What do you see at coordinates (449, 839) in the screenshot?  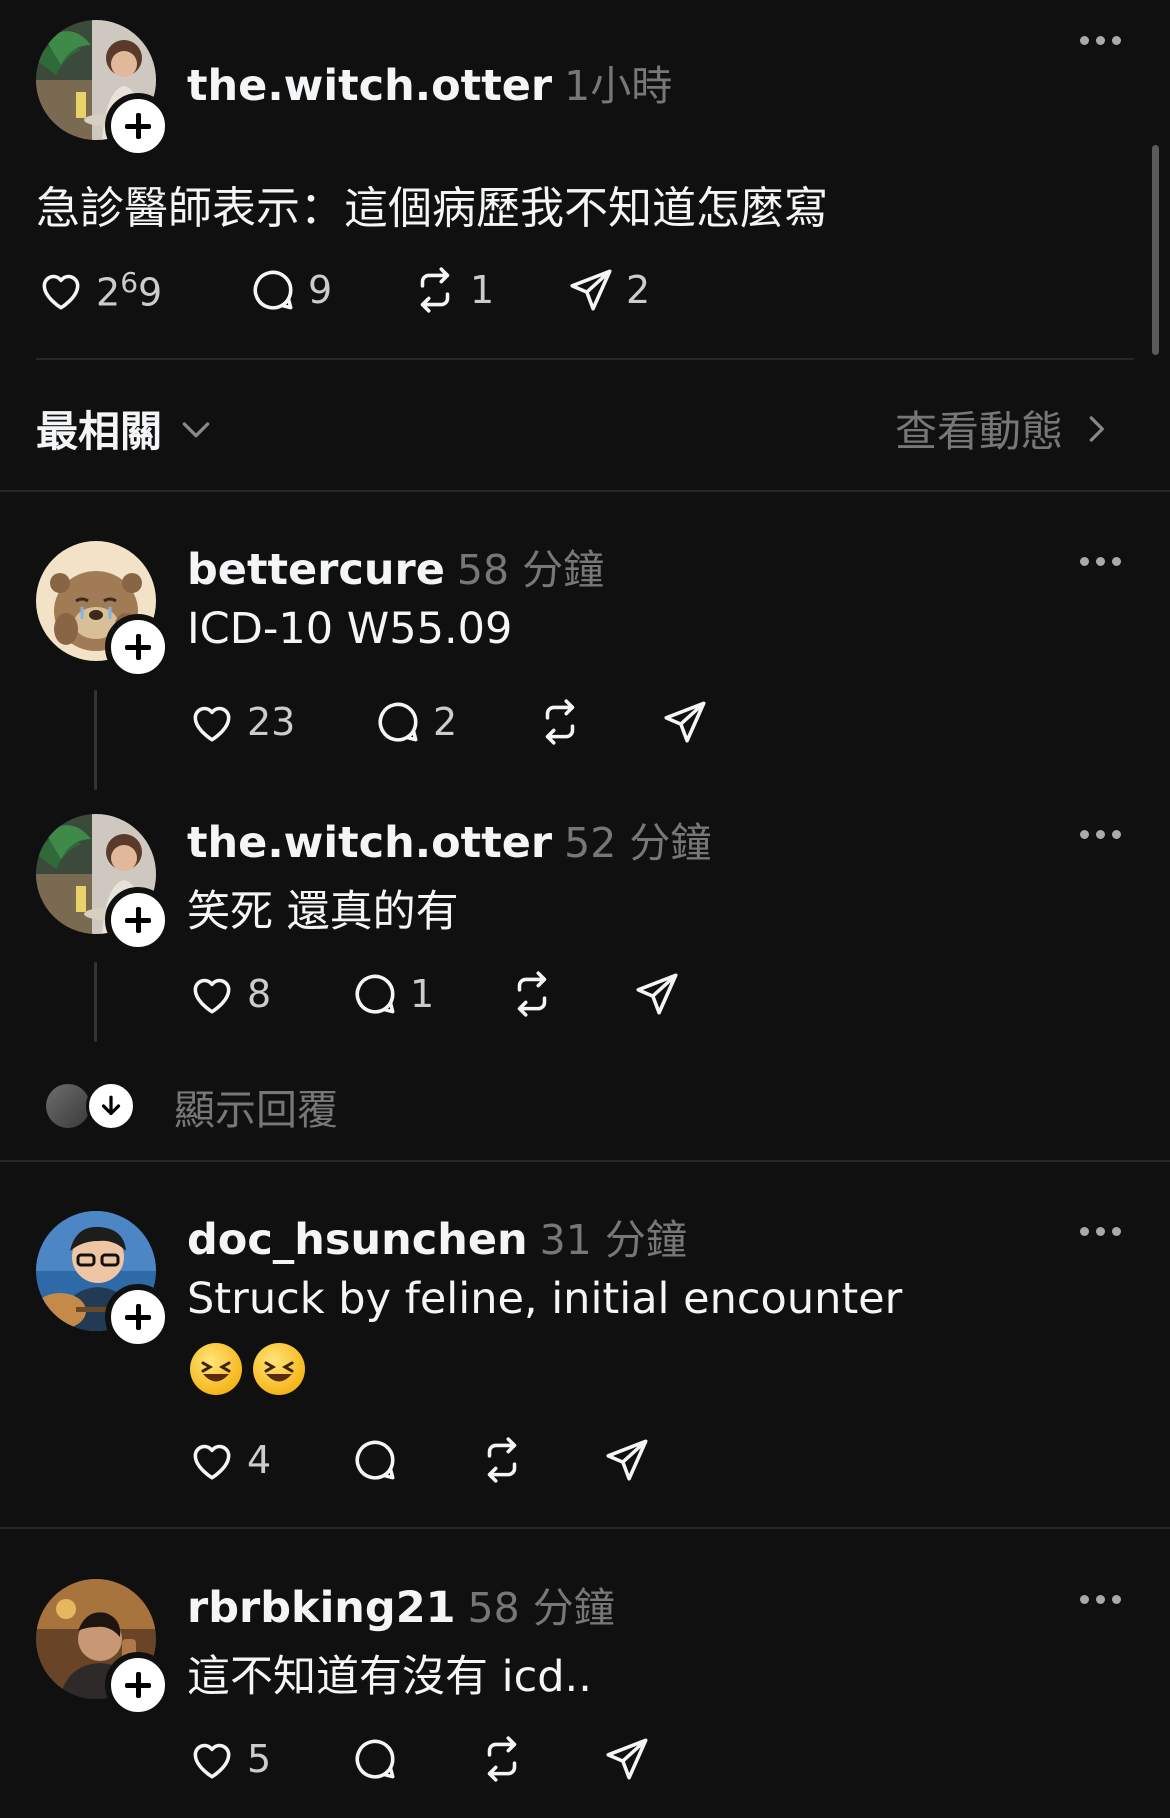 I see `comment-author-name: the.witch.otter 52 分鐘` at bounding box center [449, 839].